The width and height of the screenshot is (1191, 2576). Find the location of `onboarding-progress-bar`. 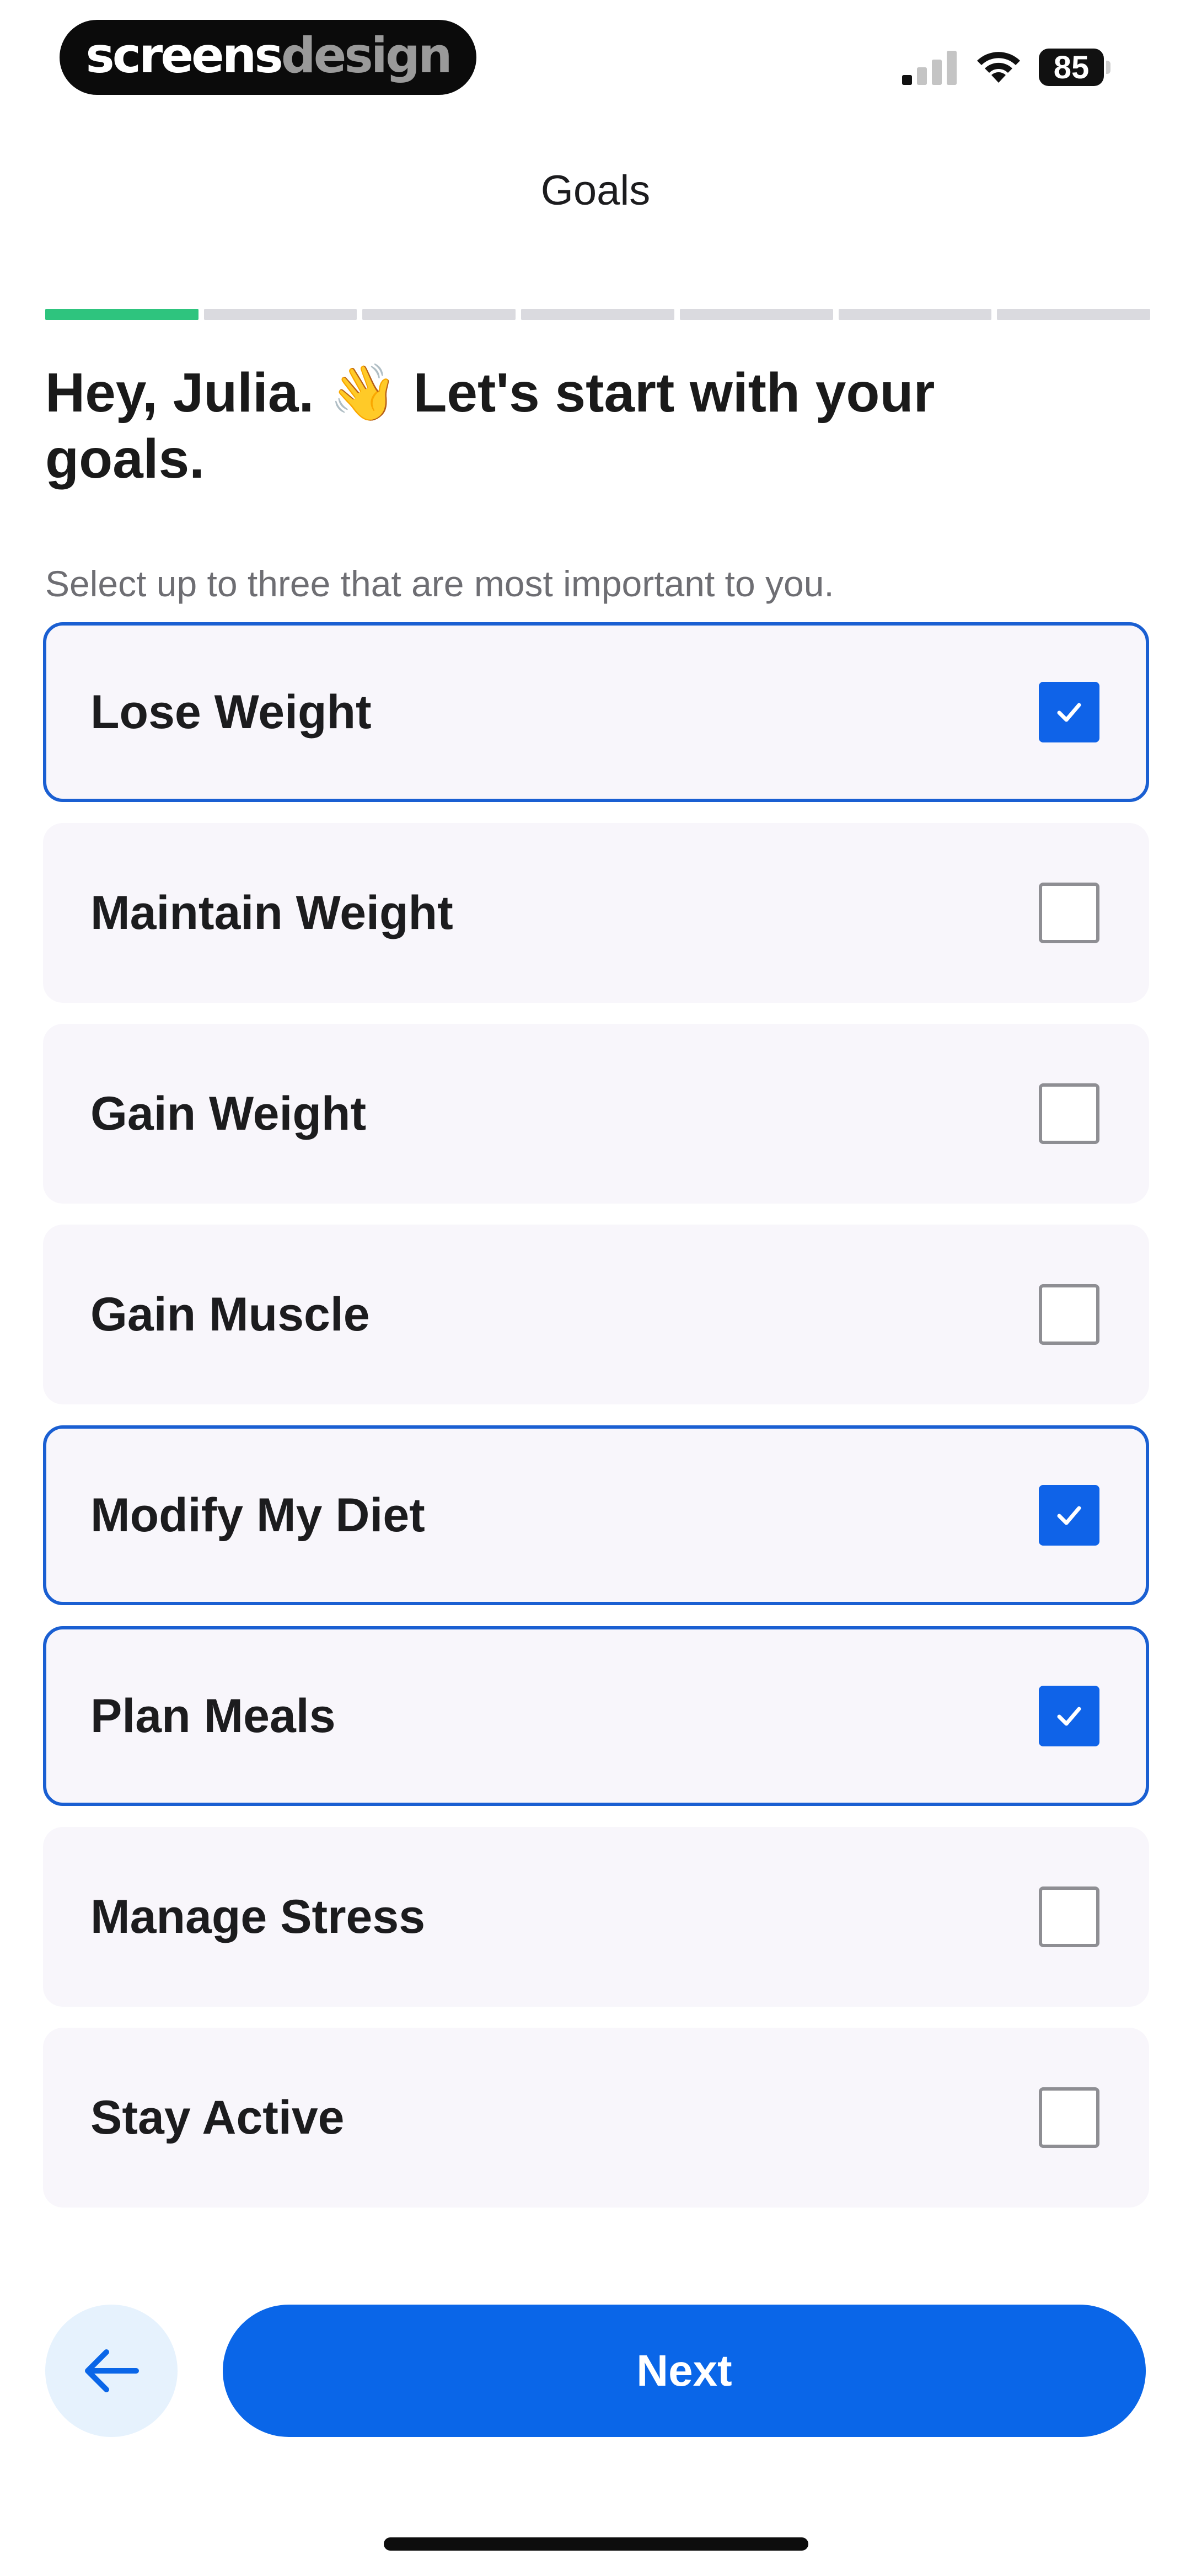

onboarding-progress-bar is located at coordinates (598, 314).